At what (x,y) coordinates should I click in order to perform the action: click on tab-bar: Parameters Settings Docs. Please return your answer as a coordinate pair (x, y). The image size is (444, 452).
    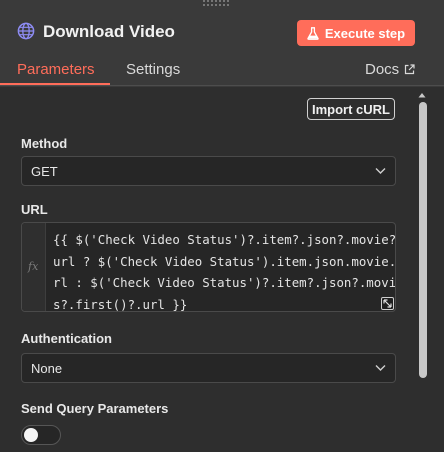
    Looking at the image, I should click on (222, 71).